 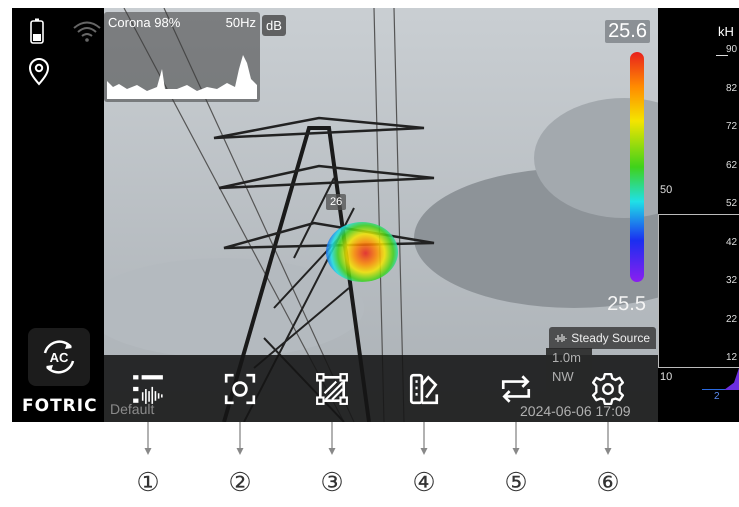 I want to click on axis-tick-label: 62, so click(x=732, y=165).